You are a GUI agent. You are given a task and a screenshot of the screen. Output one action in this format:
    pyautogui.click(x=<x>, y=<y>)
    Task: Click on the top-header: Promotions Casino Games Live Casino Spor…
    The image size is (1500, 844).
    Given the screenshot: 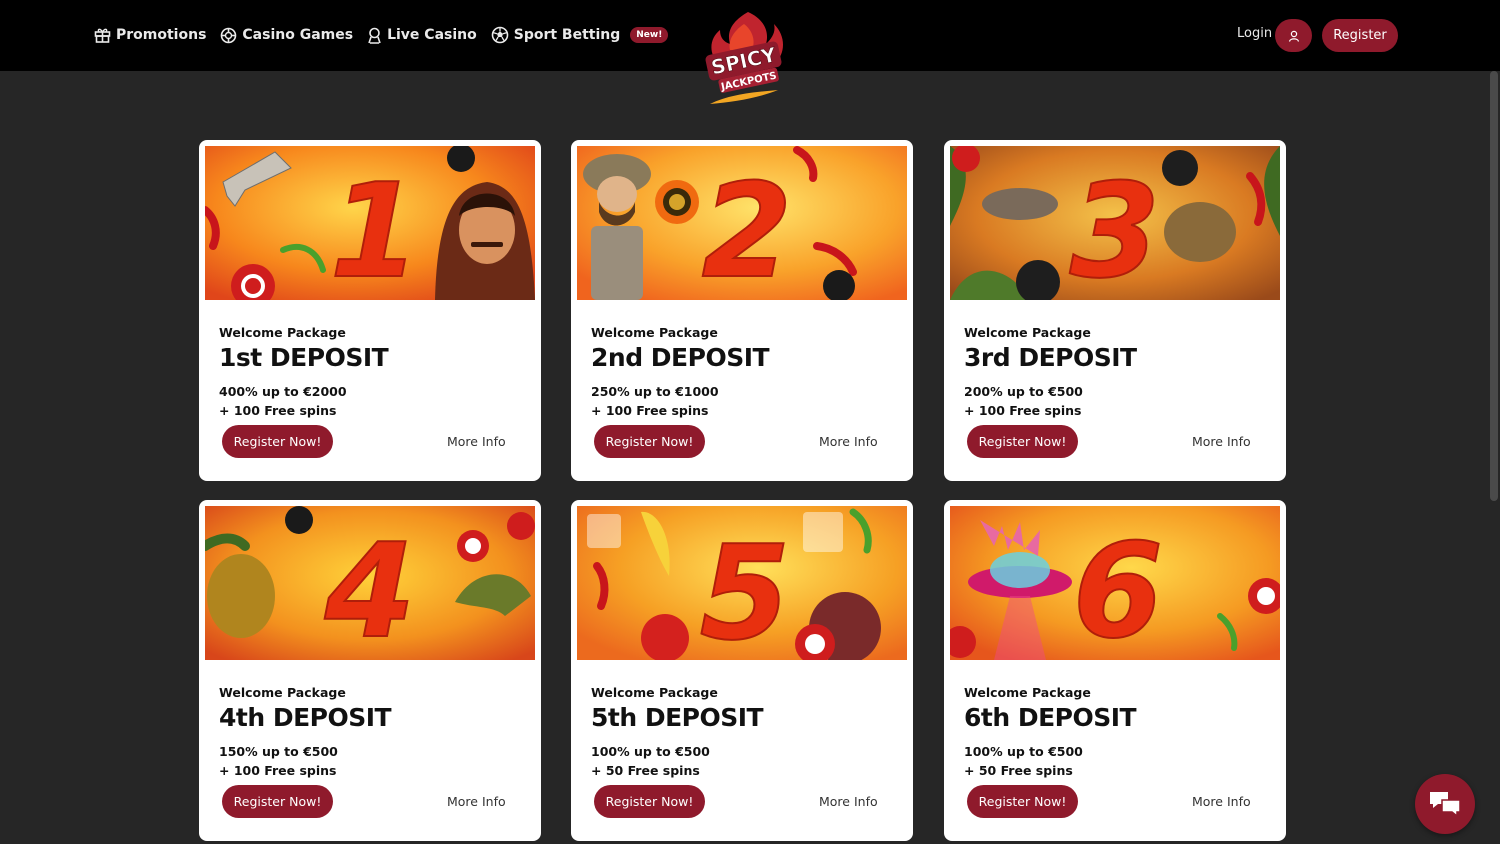 What is the action you would take?
    pyautogui.click(x=750, y=52)
    